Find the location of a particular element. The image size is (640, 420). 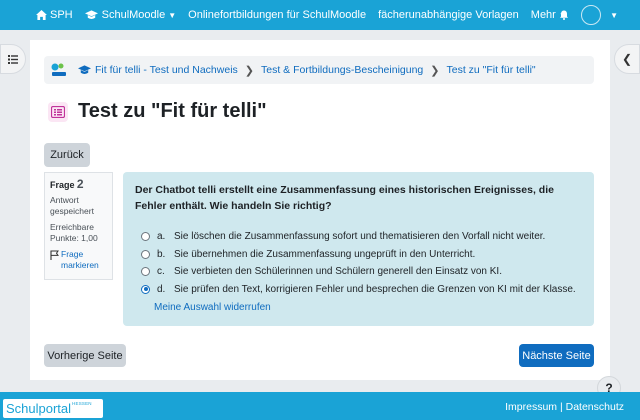

nav-vorlagen-label: fächerunabhängige Vorlagen is located at coordinates (448, 15).